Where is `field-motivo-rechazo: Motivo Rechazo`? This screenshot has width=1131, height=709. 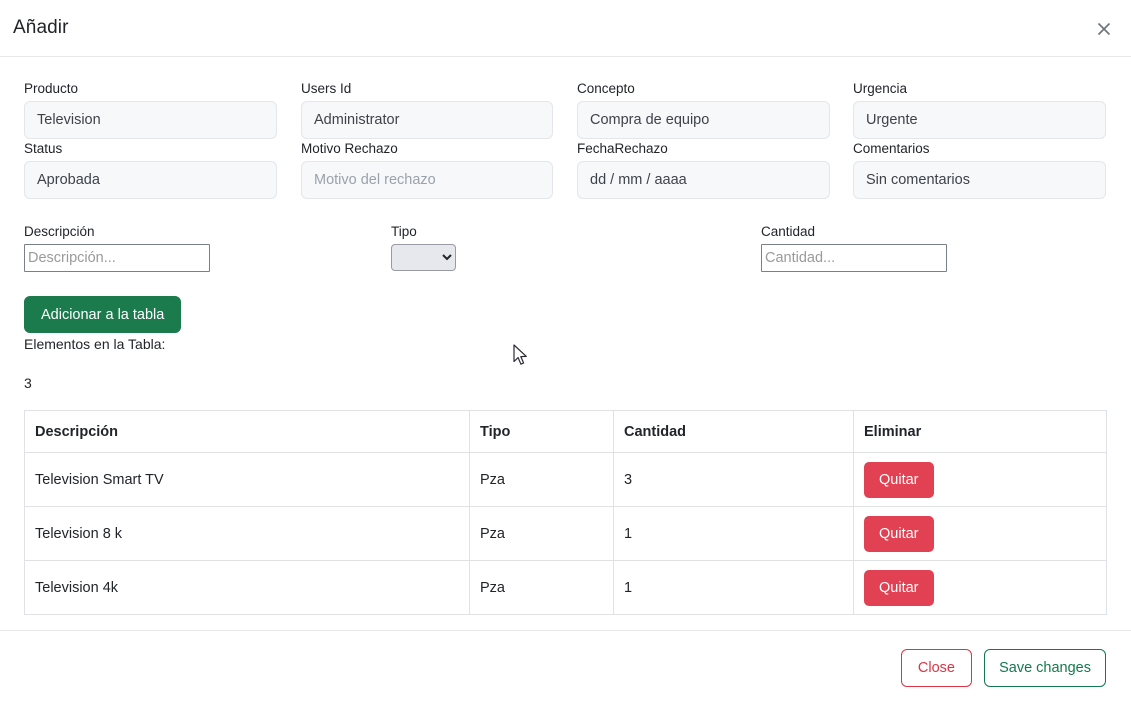
field-motivo-rechazo: Motivo Rechazo is located at coordinates (427, 169).